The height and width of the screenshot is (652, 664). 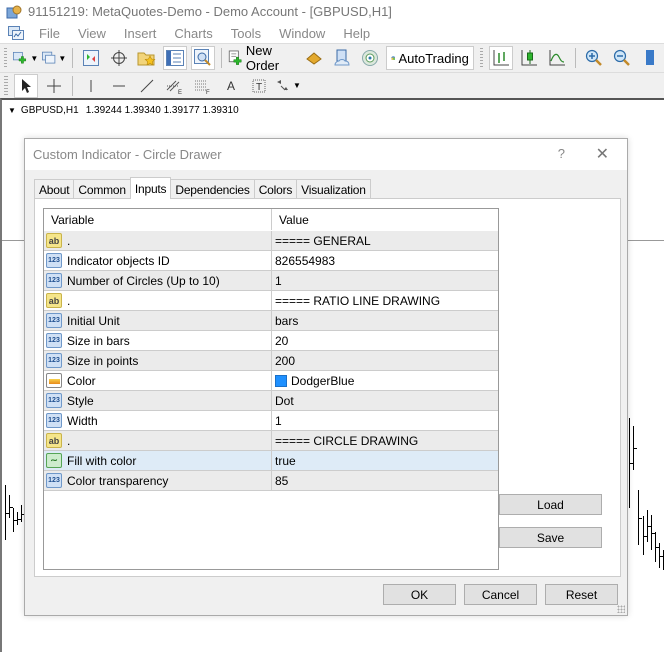 What do you see at coordinates (203, 58) in the screenshot?
I see `strategy-tester-toggle` at bounding box center [203, 58].